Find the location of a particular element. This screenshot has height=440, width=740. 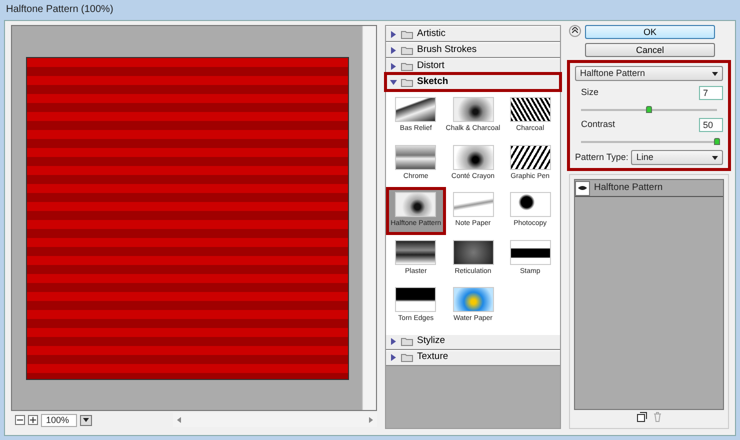

filter-category: Brush Strokes is located at coordinates (473, 50).